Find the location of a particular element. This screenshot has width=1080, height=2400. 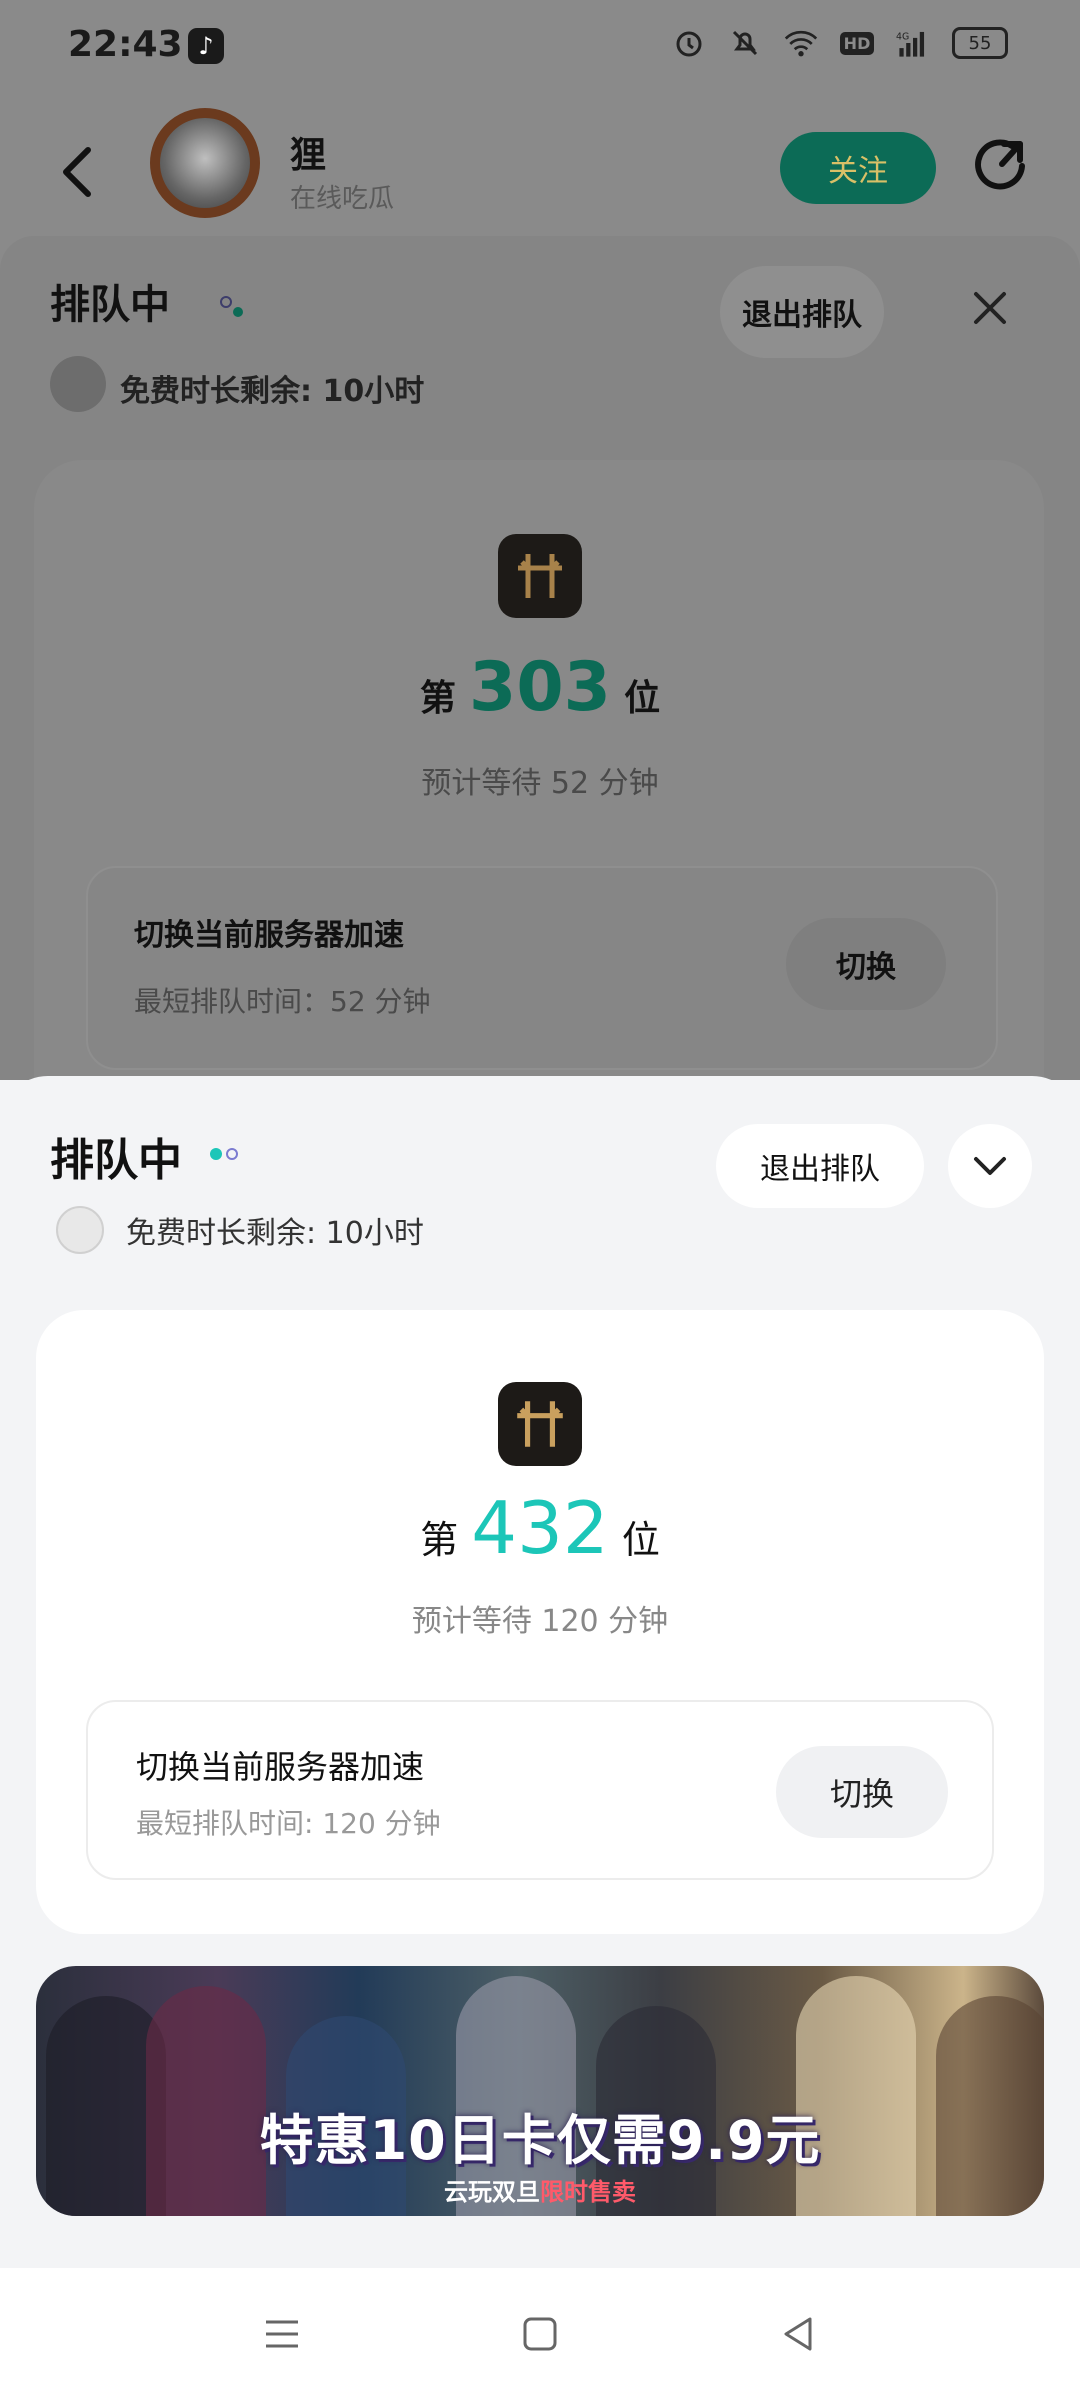

follow-button: 关注 is located at coordinates (858, 168).